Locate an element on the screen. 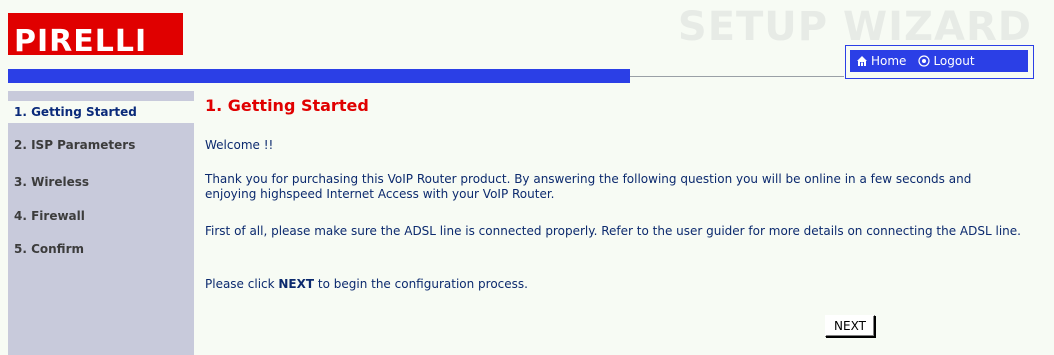  logout-icon is located at coordinates (924, 61).